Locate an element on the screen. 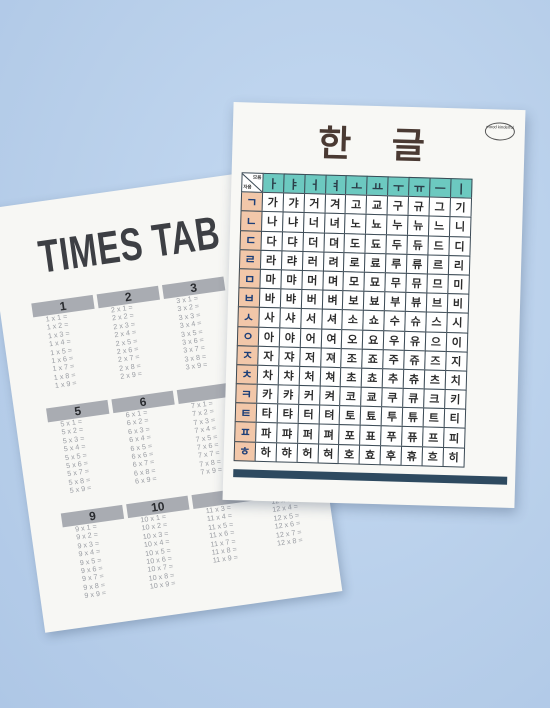 The height and width of the screenshot is (708, 550). syllable-cell: 니 is located at coordinates (460, 227).